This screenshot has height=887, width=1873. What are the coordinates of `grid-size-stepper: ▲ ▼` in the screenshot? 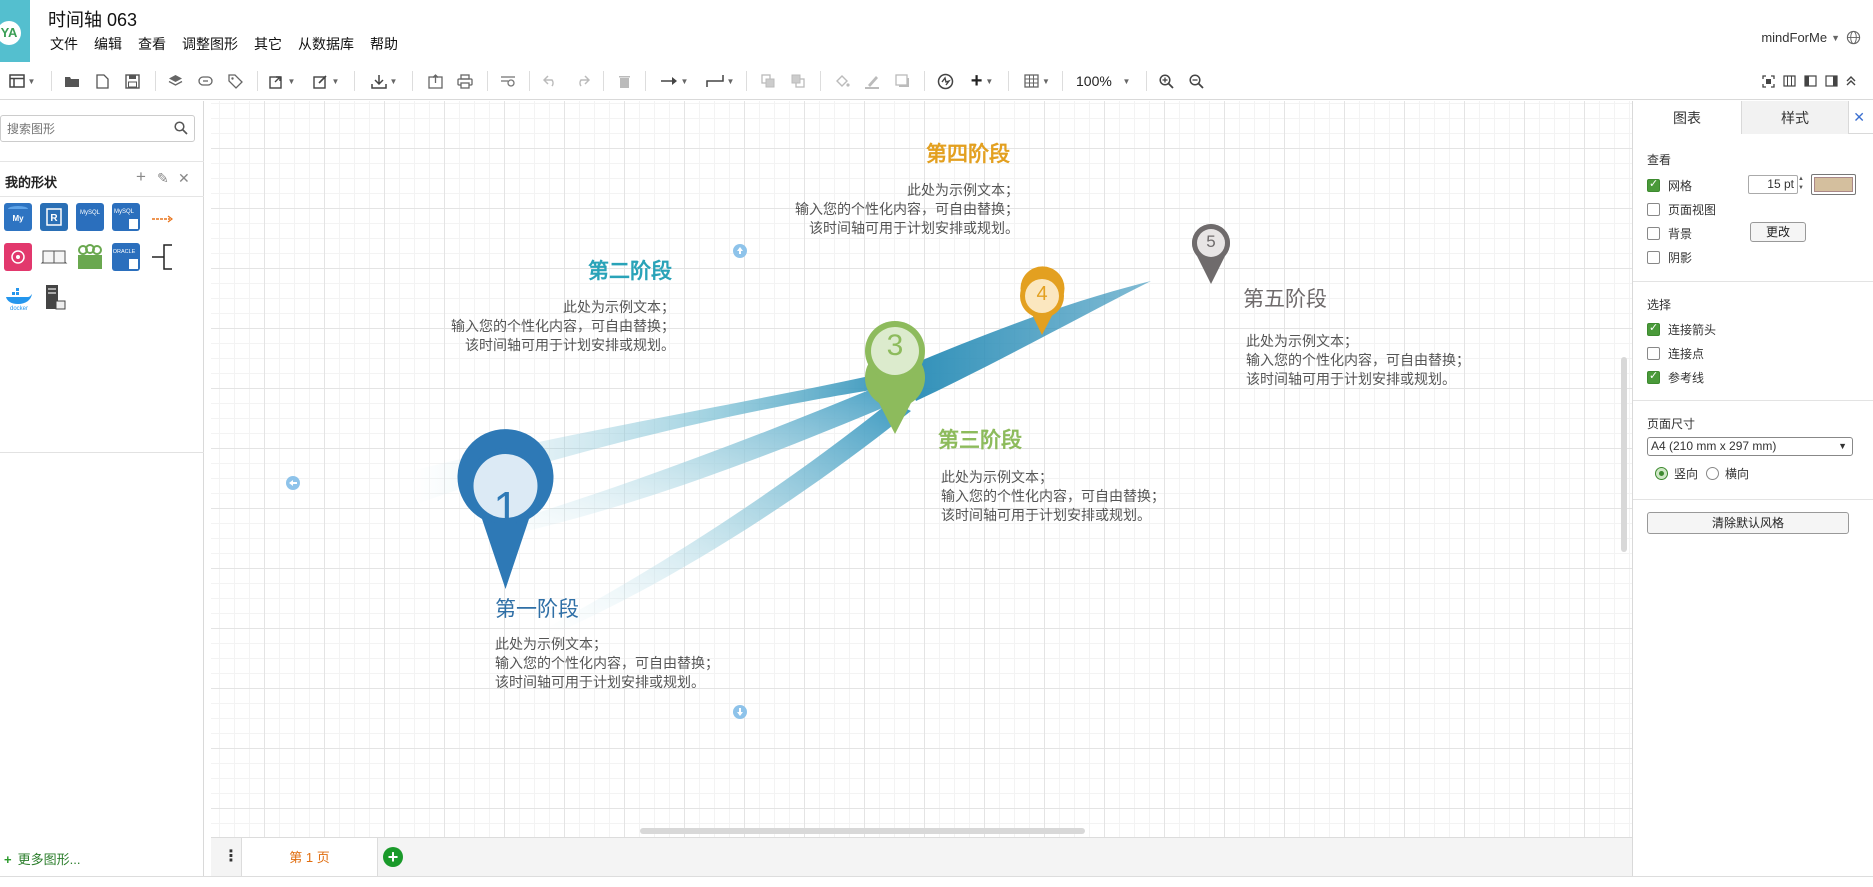 It's located at (1803, 184).